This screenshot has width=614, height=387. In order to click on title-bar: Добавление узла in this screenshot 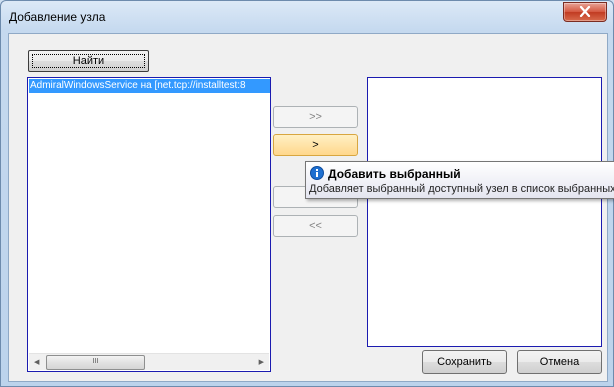, I will do `click(307, 17)`.